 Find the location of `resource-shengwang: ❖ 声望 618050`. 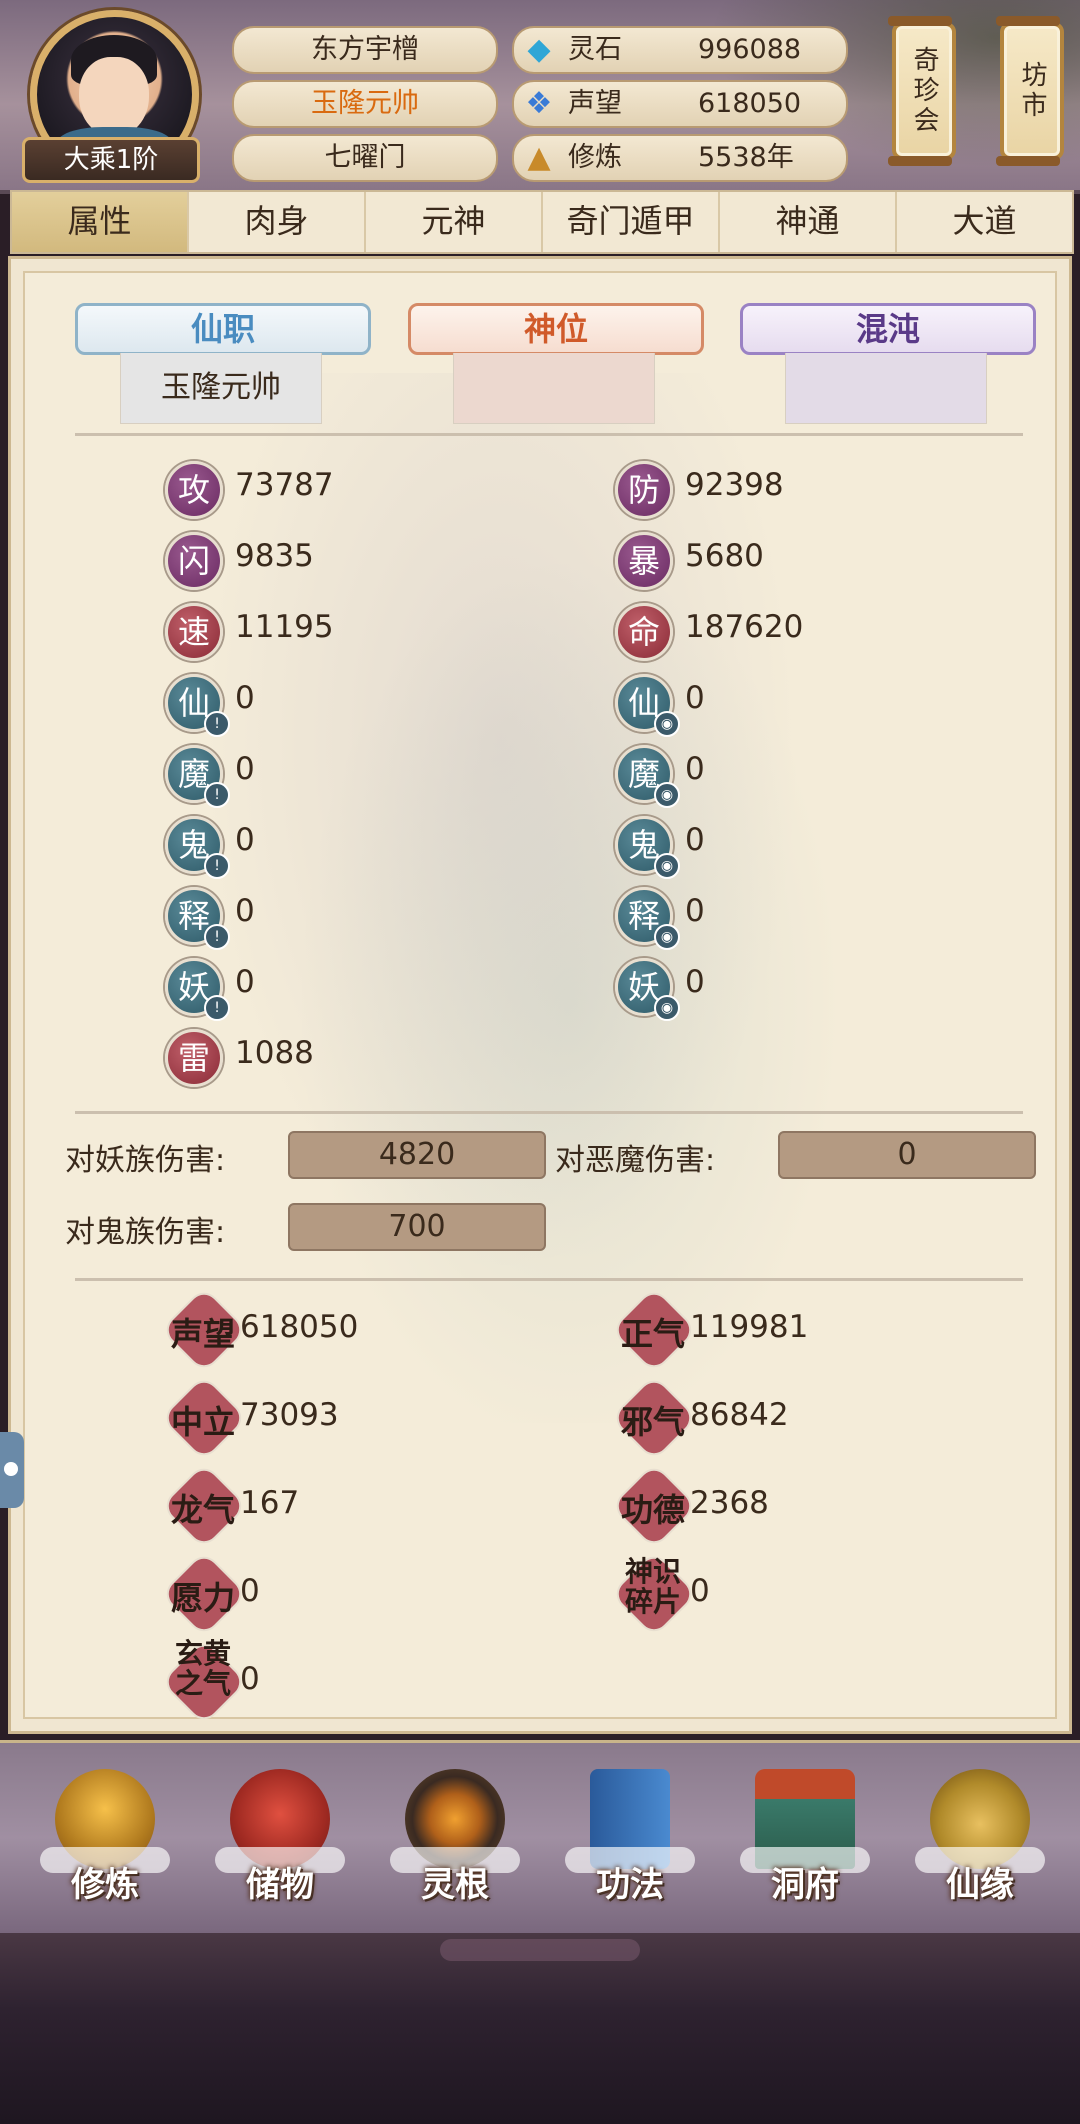

resource-shengwang: ❖ 声望 618050 is located at coordinates (680, 104).